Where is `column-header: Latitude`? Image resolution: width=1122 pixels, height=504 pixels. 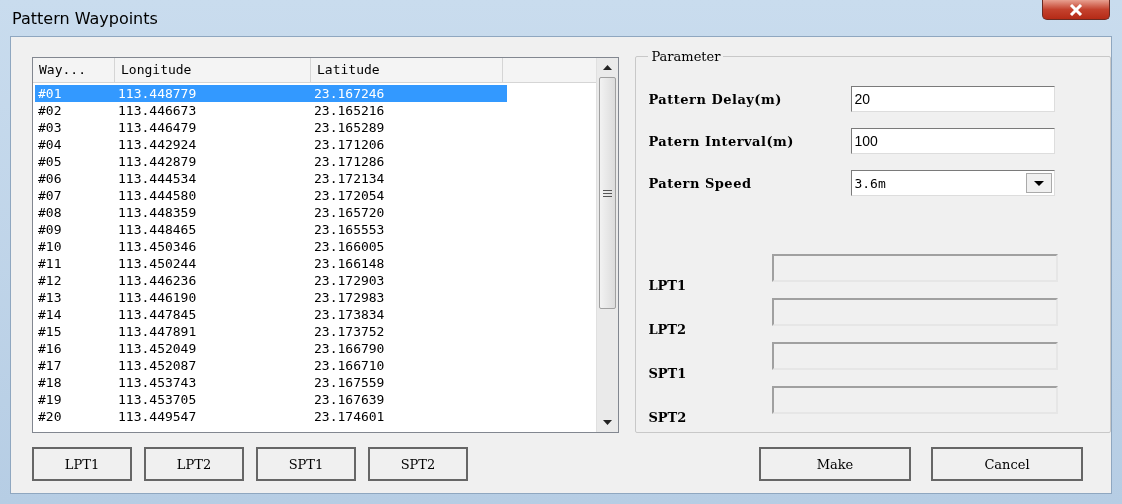
column-header: Latitude is located at coordinates (407, 70).